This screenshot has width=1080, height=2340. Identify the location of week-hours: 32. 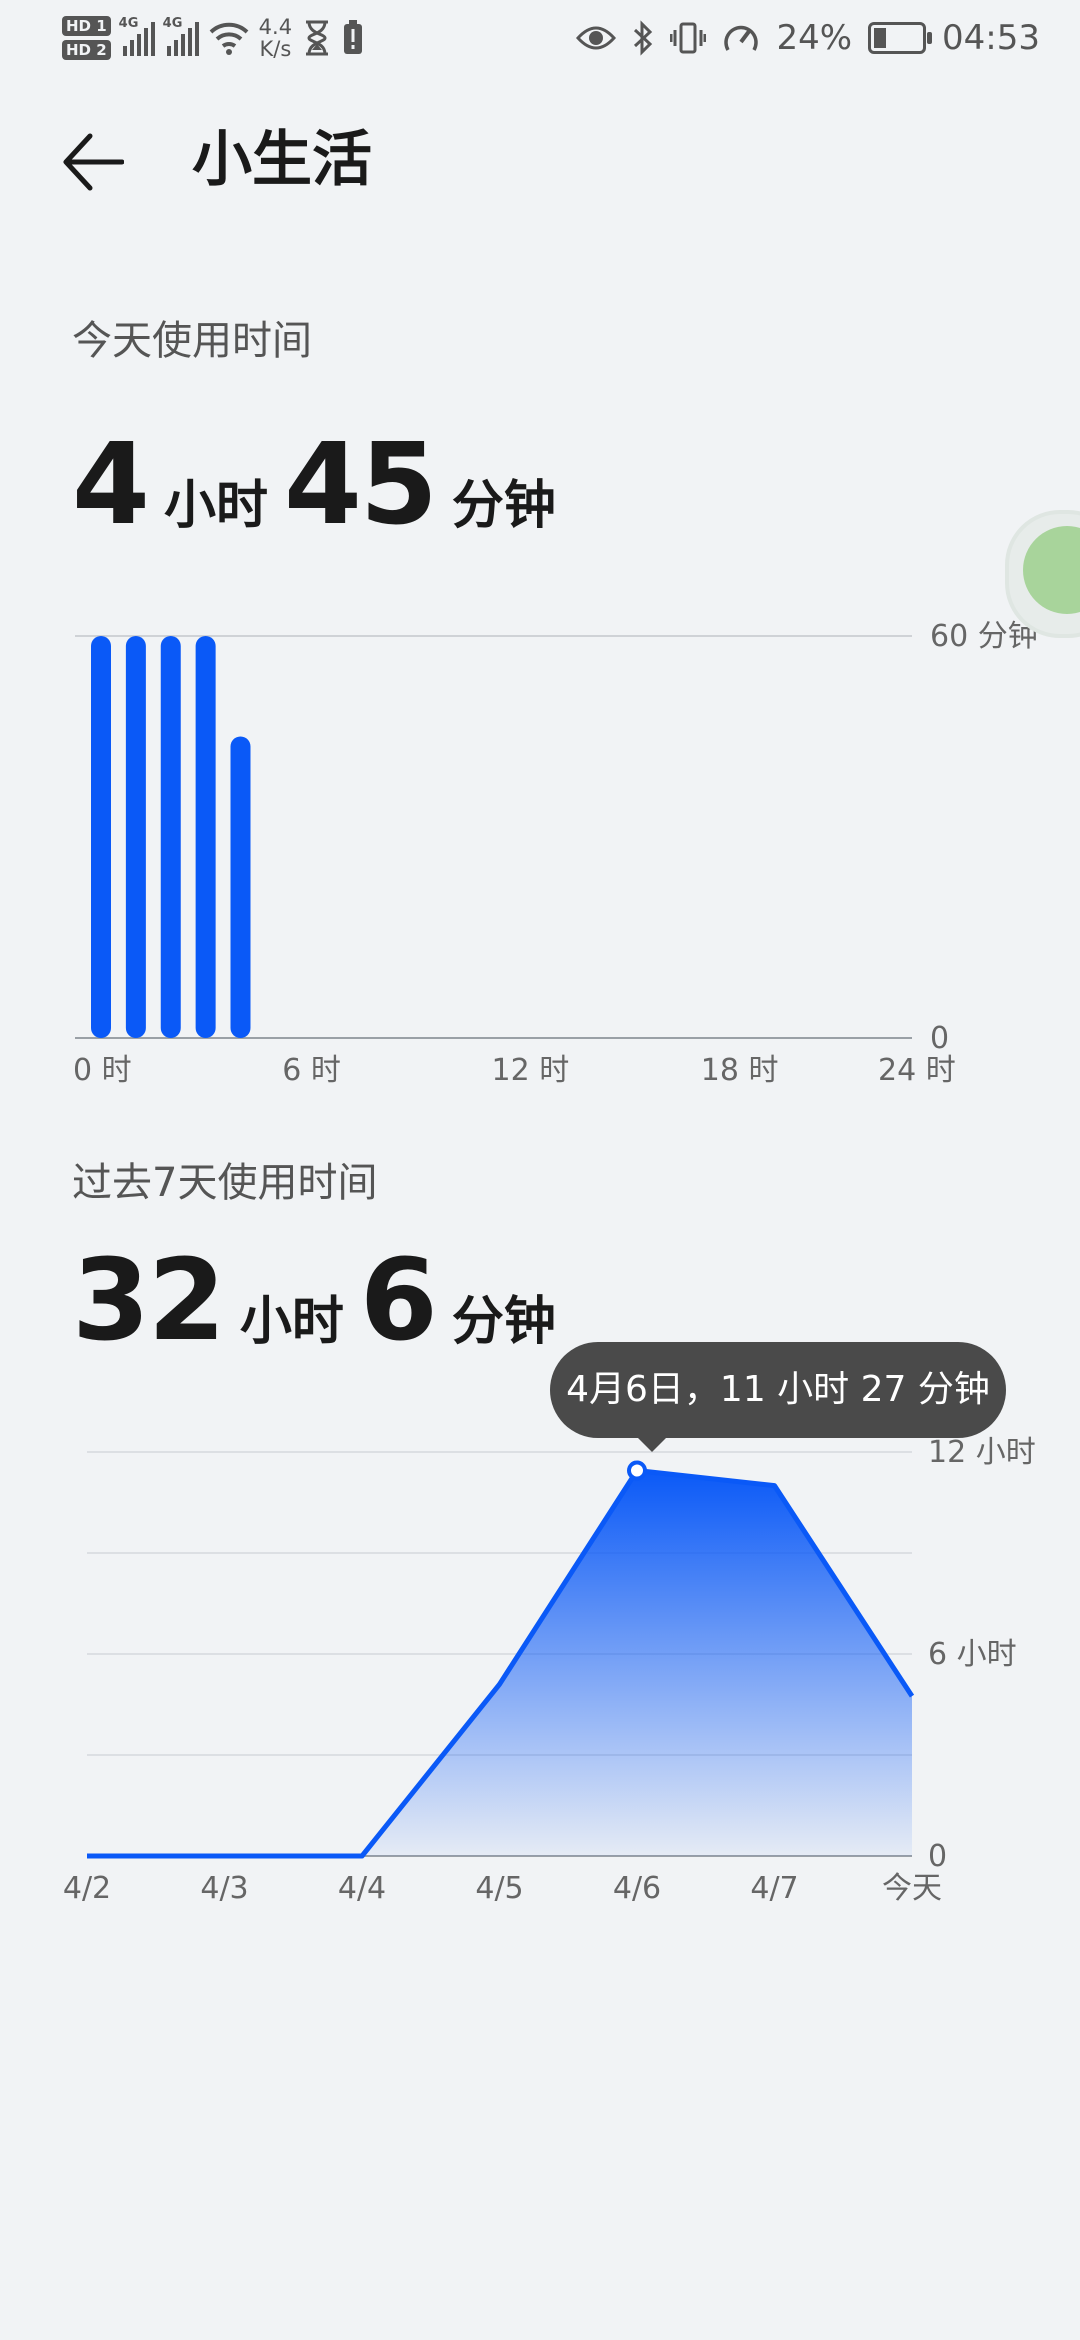
(149, 1301).